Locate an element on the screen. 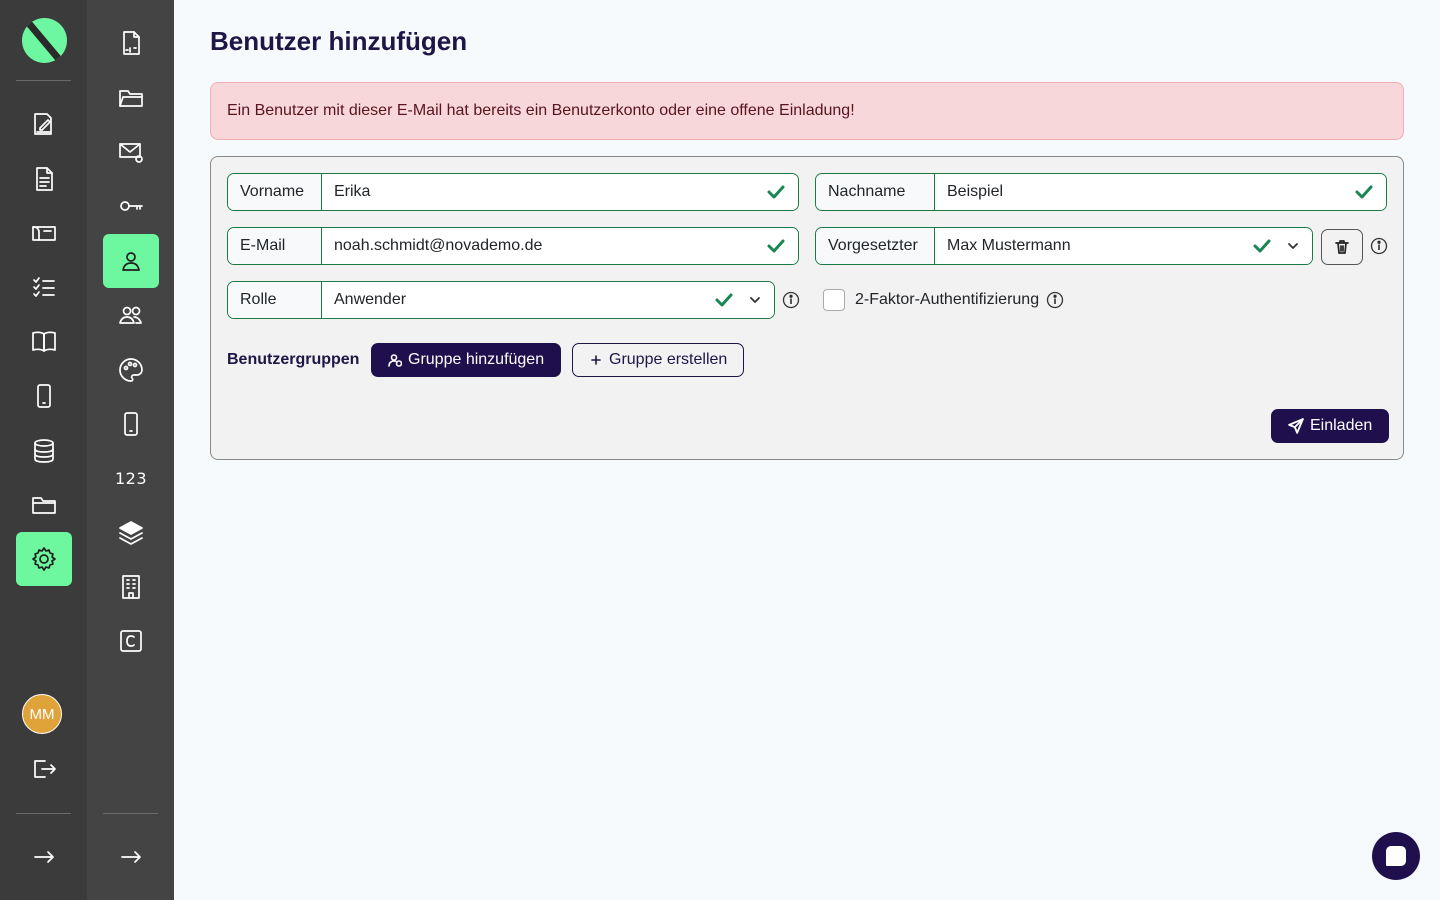  settings-icon is located at coordinates (44, 559).